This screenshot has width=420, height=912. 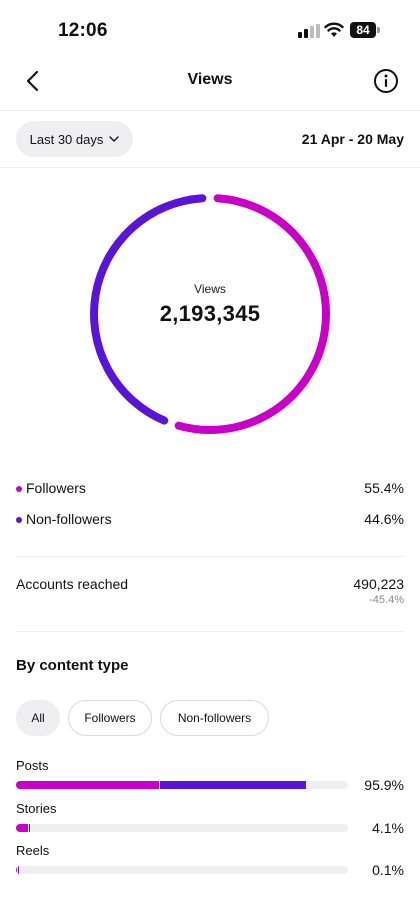 What do you see at coordinates (352, 139) in the screenshot?
I see `date-range-text: 21 Apr - 20 May` at bounding box center [352, 139].